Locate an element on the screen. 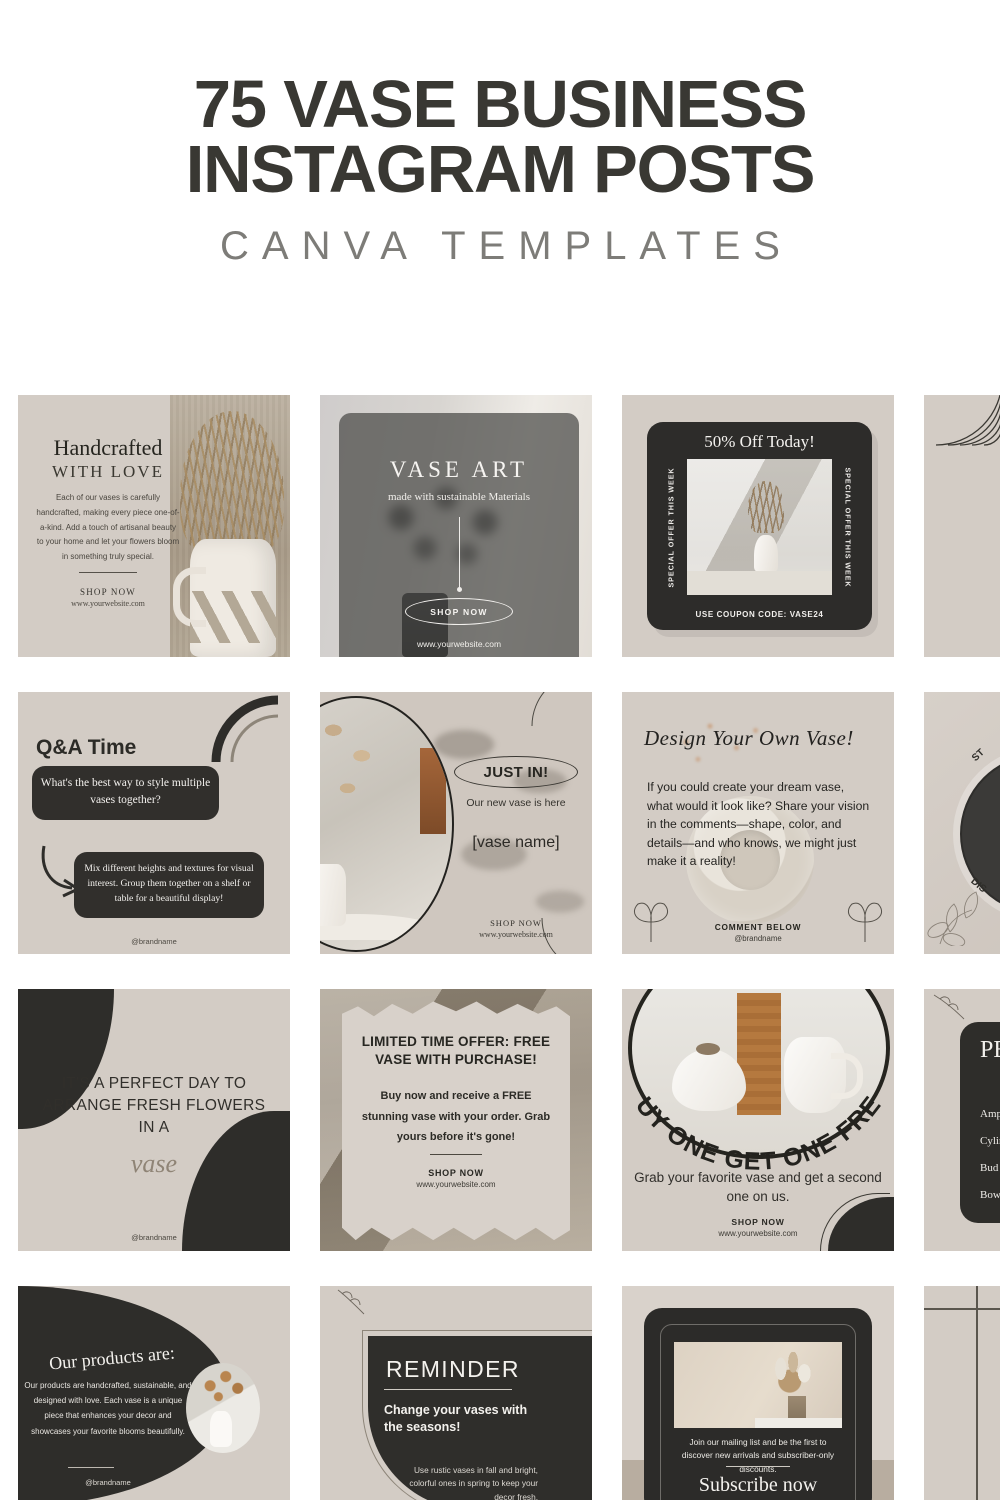 The width and height of the screenshot is (1000, 1500). door-frame is located at coordinates (433, 791).